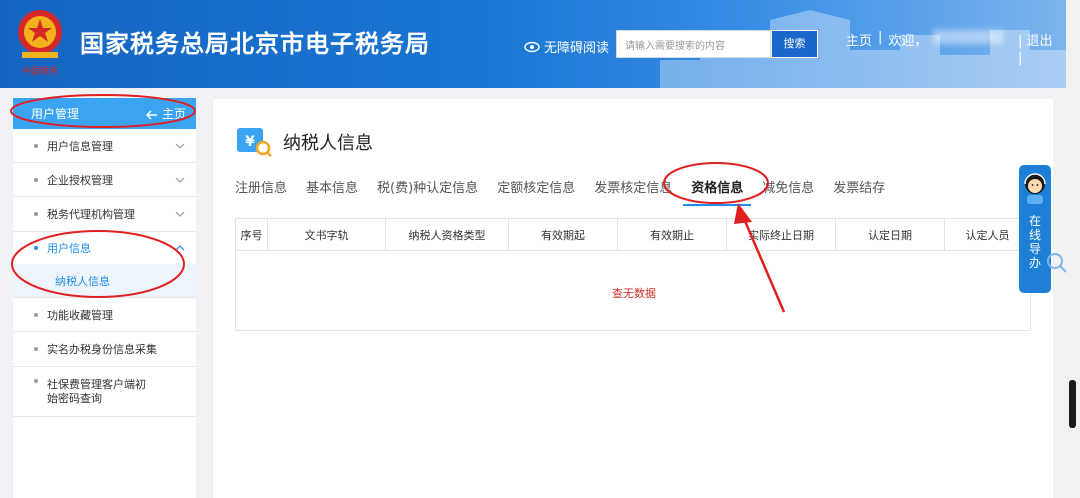  I want to click on logout-link: 退出, so click(1040, 41).